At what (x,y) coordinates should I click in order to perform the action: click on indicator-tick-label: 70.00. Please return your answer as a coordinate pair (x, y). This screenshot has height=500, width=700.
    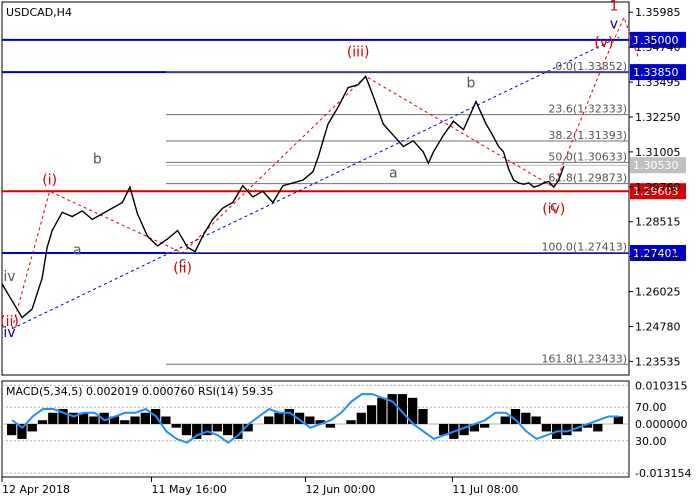
    Looking at the image, I should click on (651, 407).